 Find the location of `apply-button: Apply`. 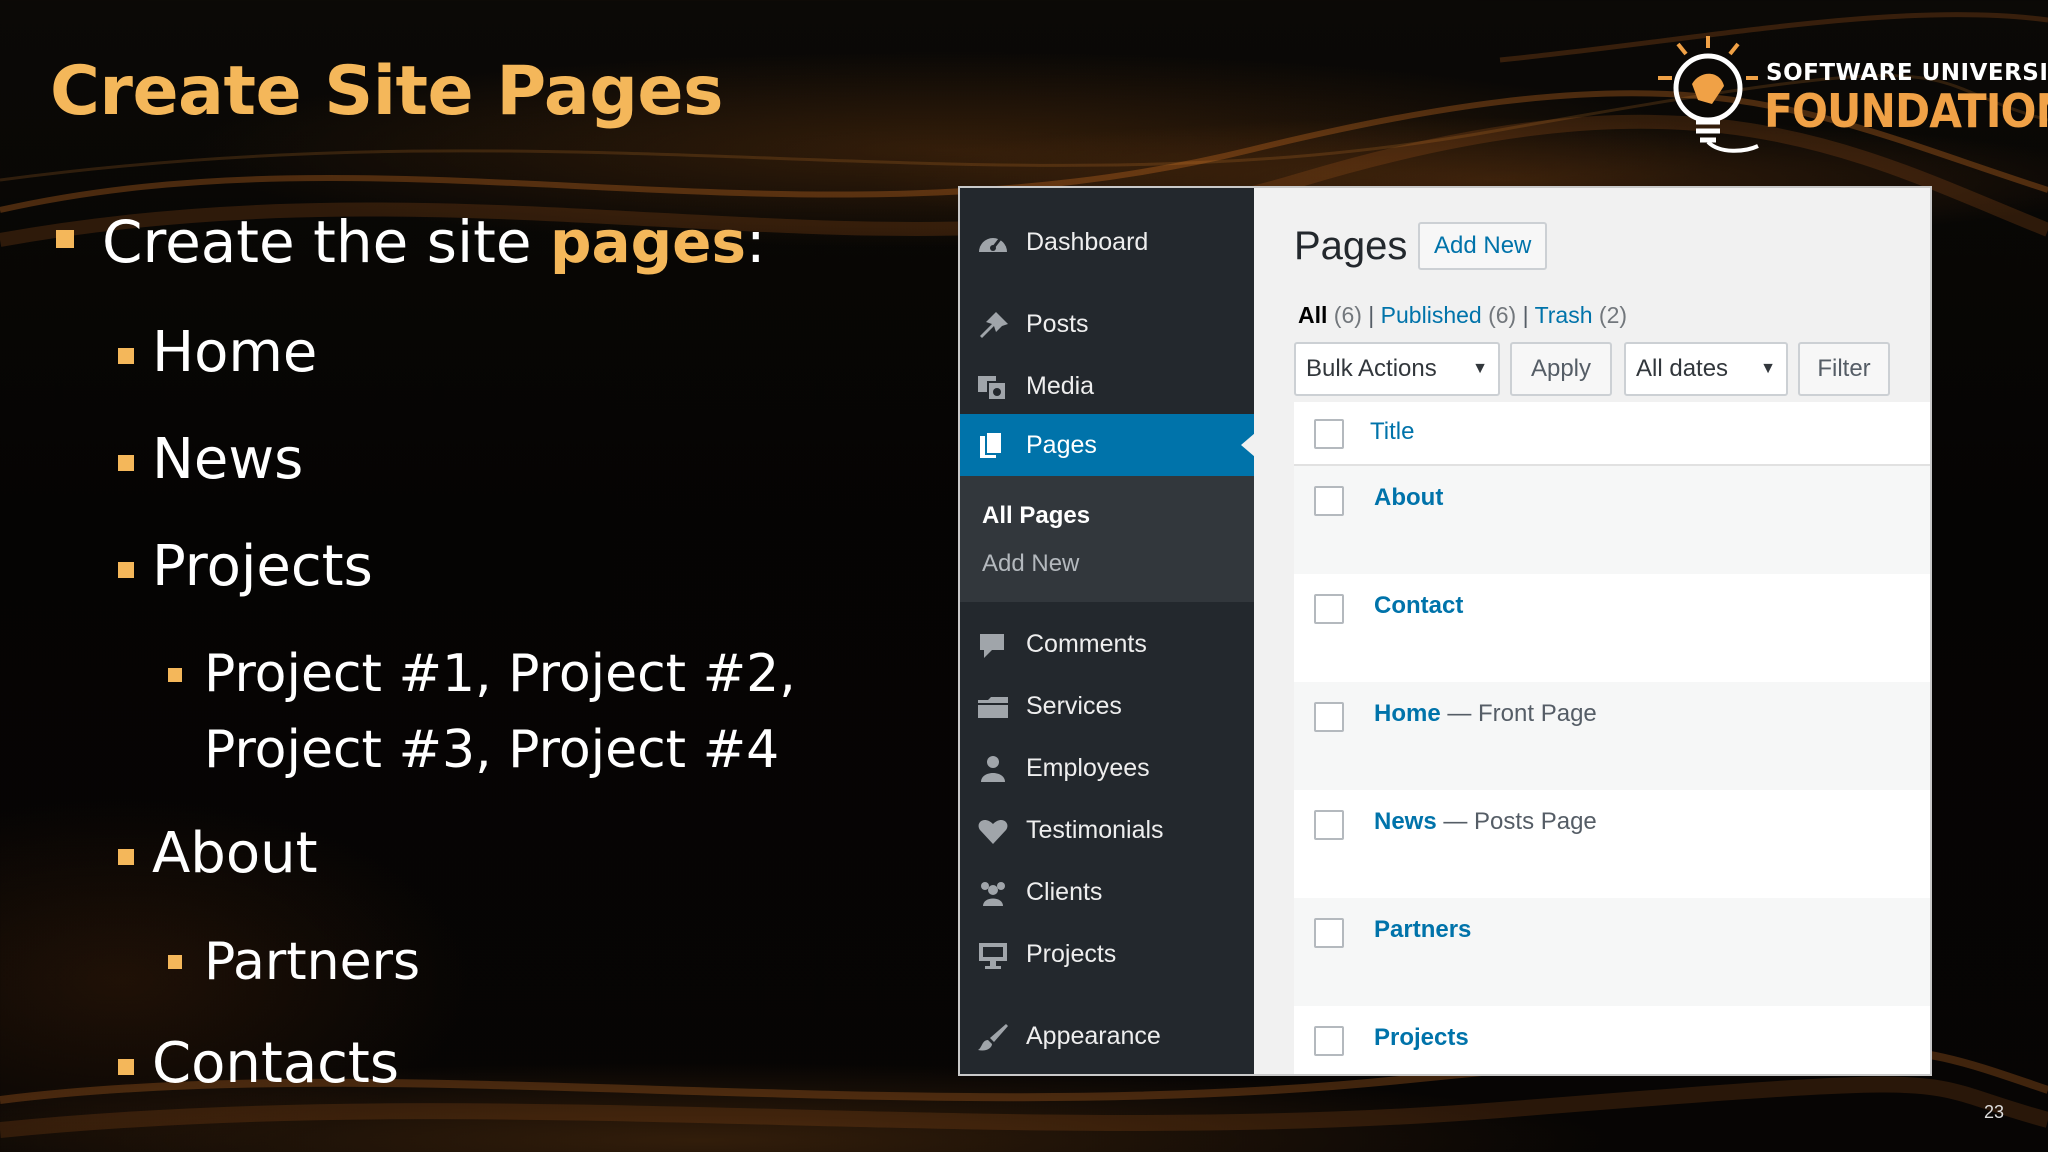

apply-button: Apply is located at coordinates (1561, 369).